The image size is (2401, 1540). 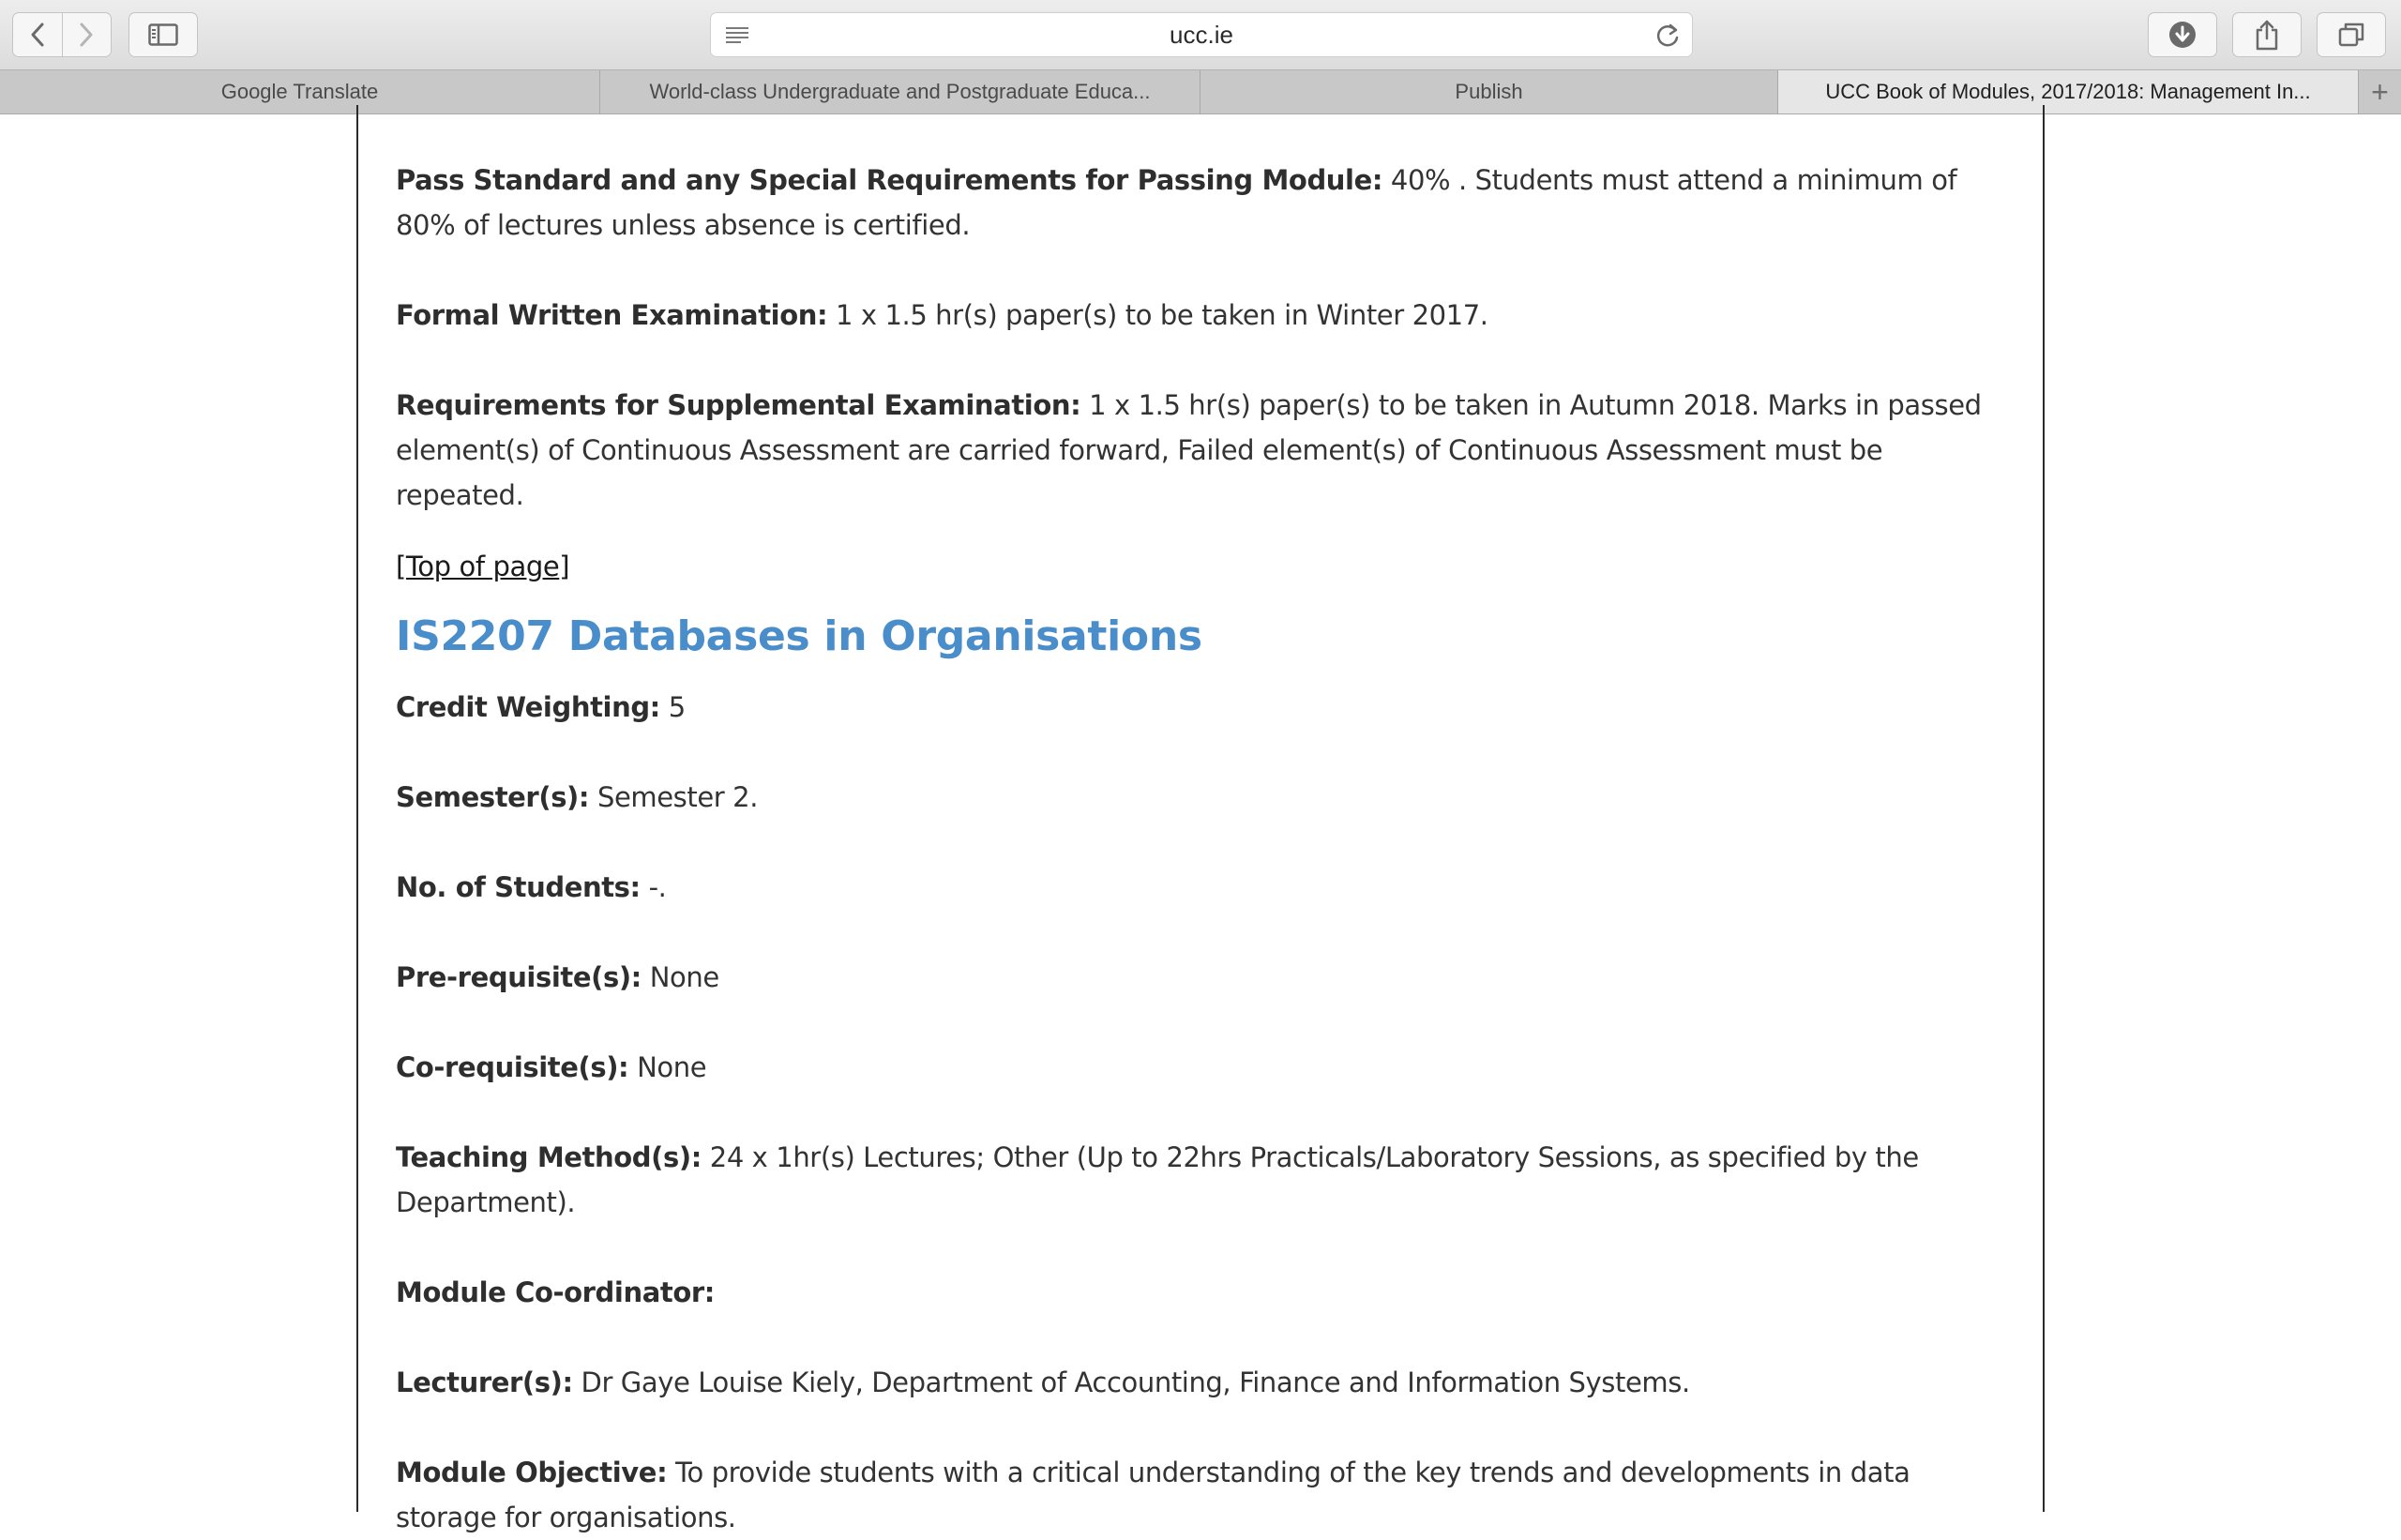 I want to click on share-icon, so click(x=2267, y=35).